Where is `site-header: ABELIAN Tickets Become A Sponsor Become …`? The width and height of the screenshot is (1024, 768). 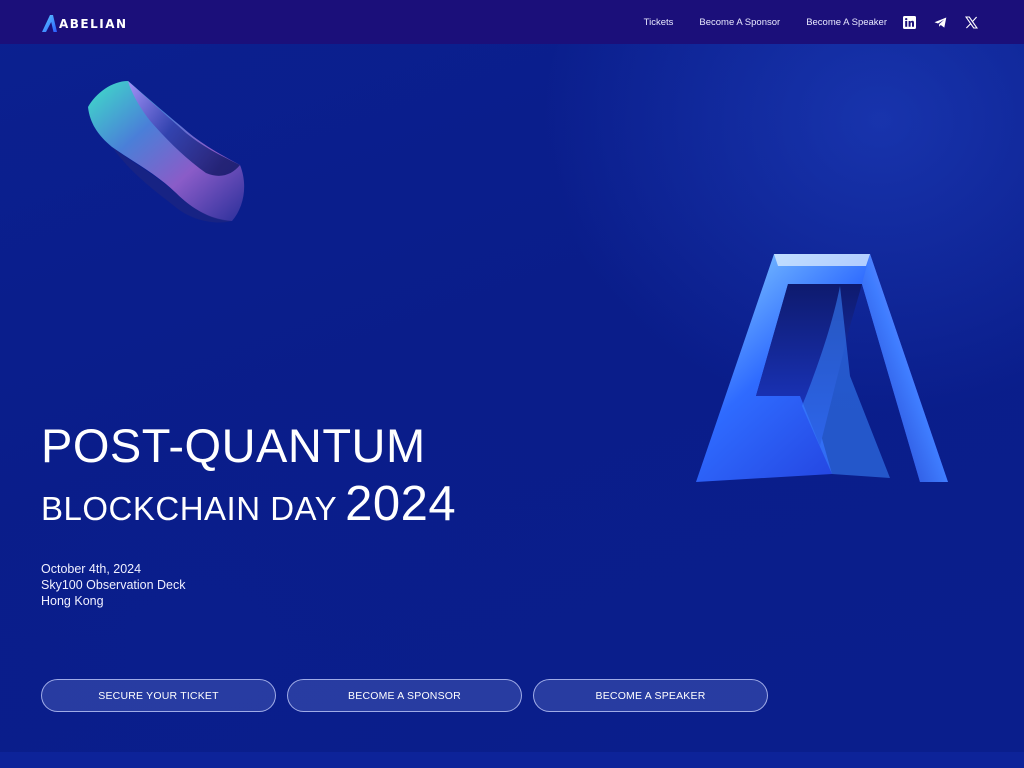 site-header: ABELIAN Tickets Become A Sponsor Become … is located at coordinates (512, 22).